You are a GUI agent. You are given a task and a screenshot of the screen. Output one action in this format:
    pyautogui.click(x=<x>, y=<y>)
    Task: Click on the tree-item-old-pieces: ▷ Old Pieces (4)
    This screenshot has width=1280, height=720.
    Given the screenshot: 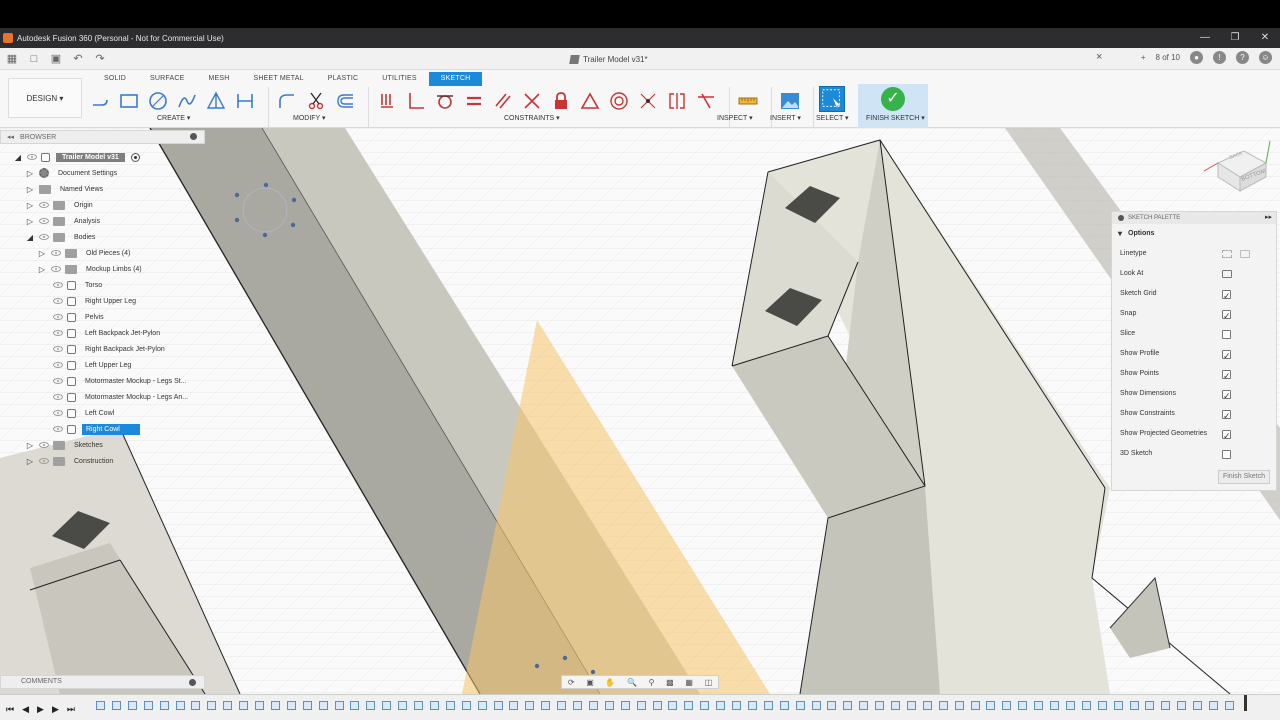 What is the action you would take?
    pyautogui.click(x=85, y=253)
    